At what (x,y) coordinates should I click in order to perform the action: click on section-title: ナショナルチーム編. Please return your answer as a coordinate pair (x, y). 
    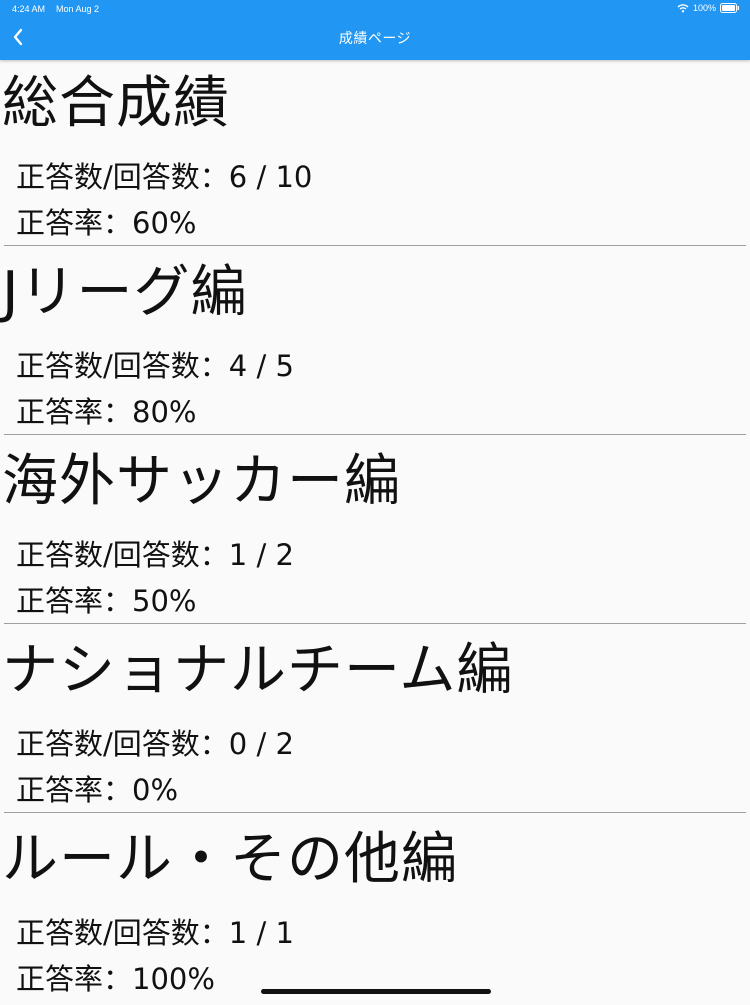
    Looking at the image, I should click on (258, 670).